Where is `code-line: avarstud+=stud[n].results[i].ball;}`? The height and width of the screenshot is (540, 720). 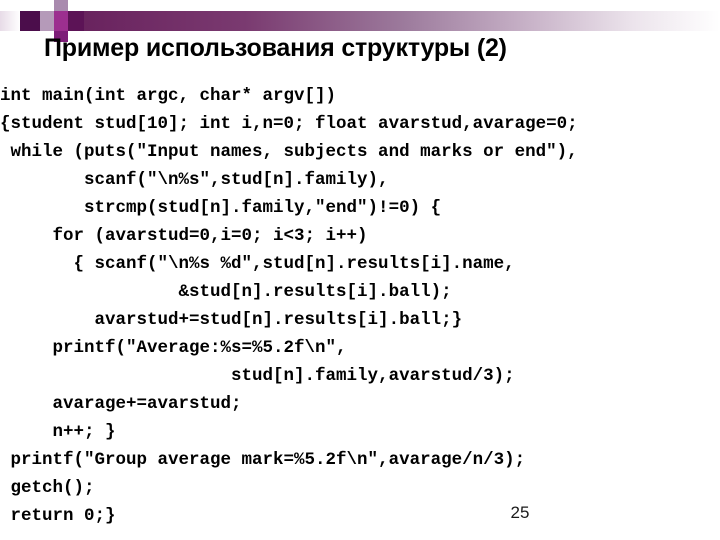 code-line: avarstud+=stud[n].results[i].ball;} is located at coordinates (231, 320).